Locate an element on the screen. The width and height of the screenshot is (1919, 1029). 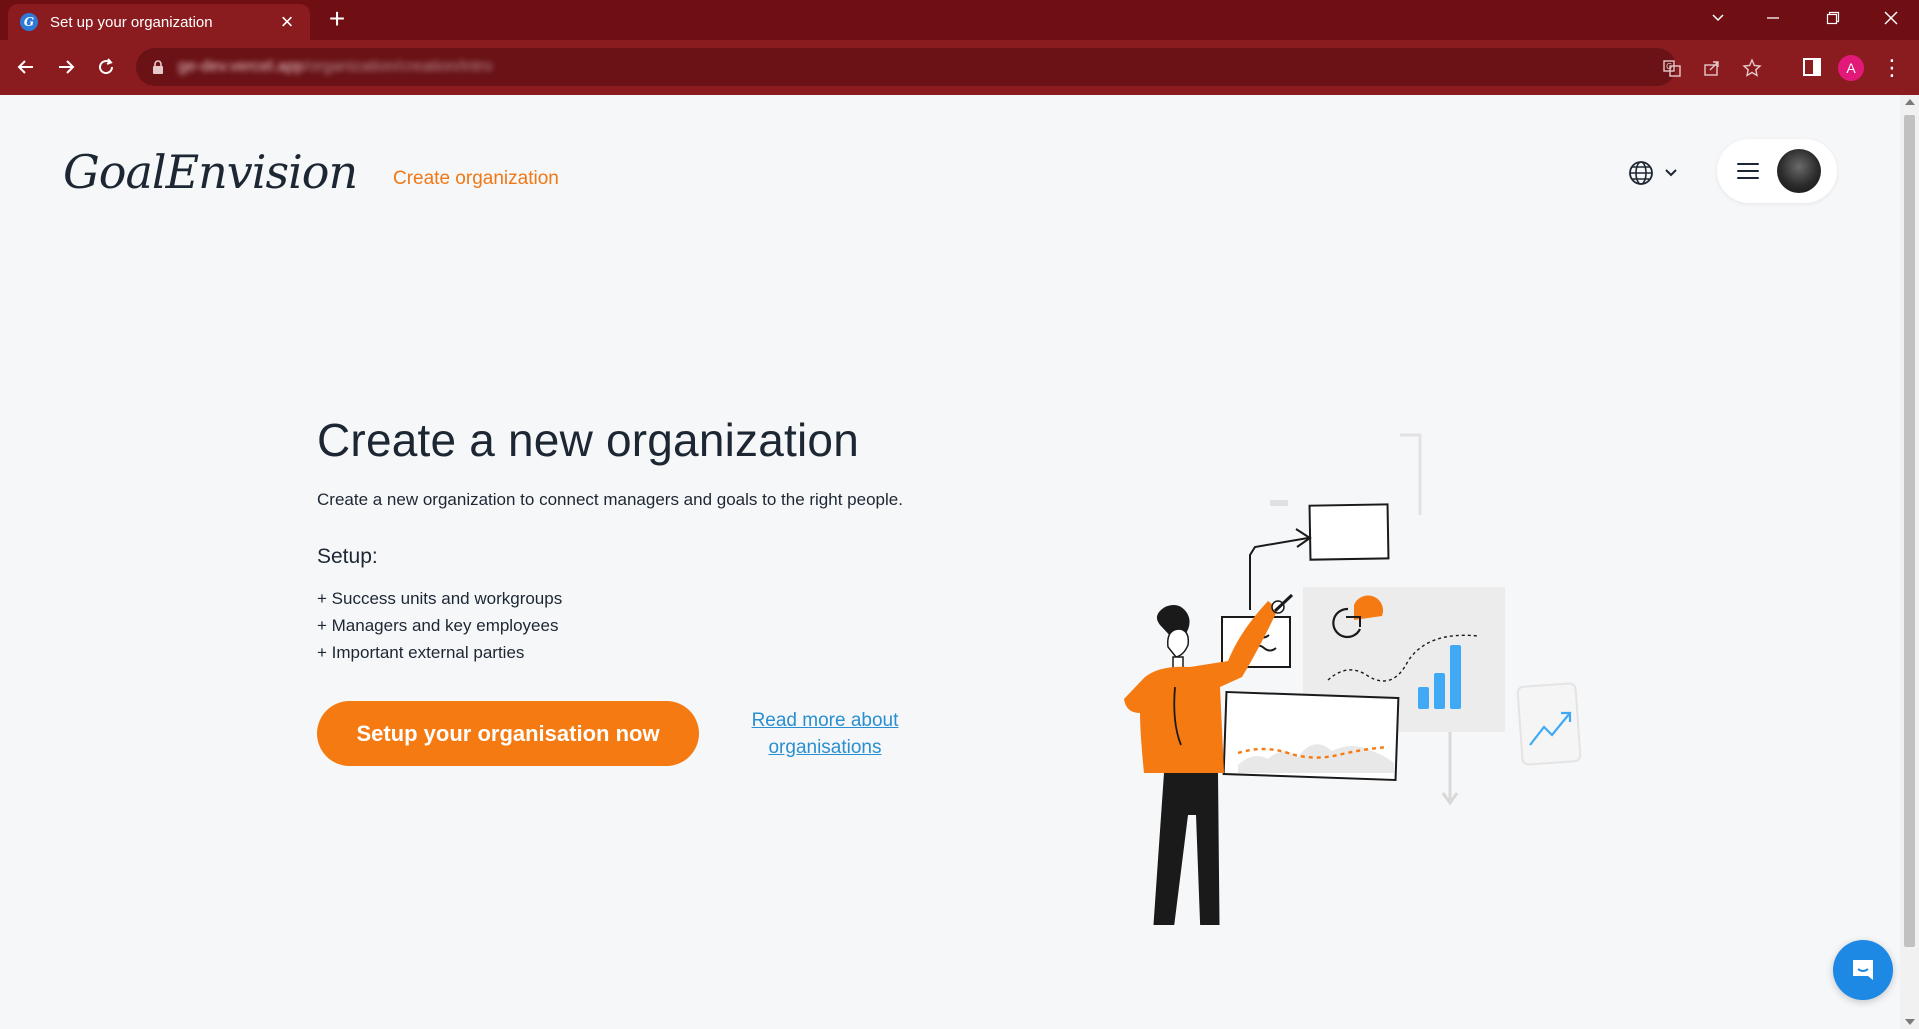
list-item: + Important external parties is located at coordinates (421, 652).